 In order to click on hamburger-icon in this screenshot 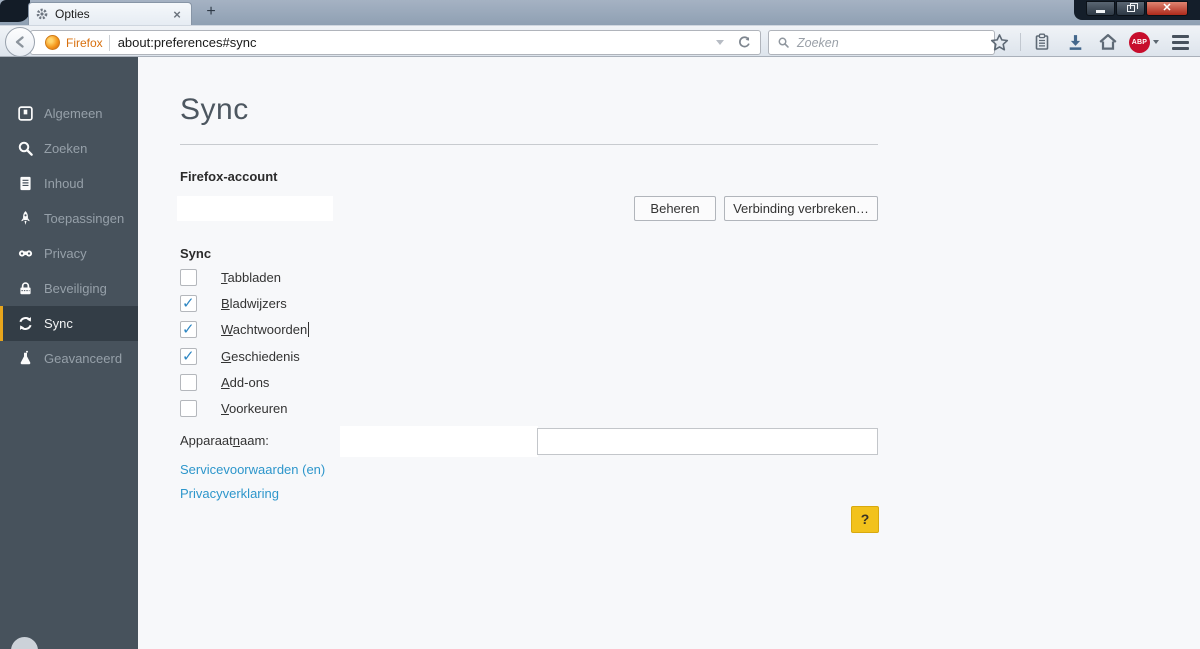, I will do `click(1180, 42)`.